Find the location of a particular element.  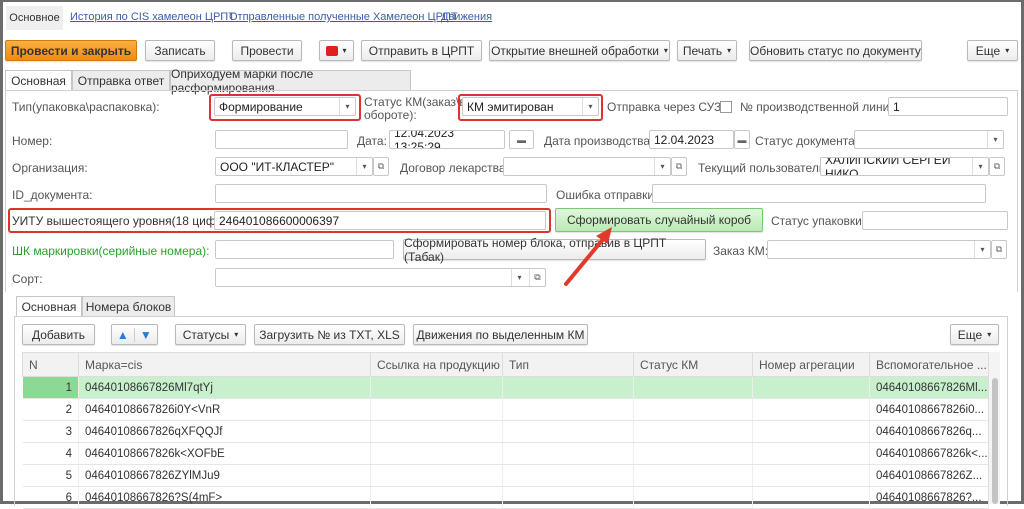

table-cell: 04640108667826qXFQQJf is located at coordinates (224, 431).